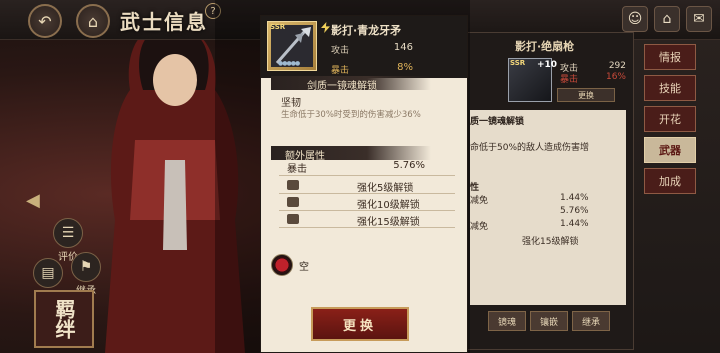  Describe the element at coordinates (86, 267) in the screenshot. I see `inherit-icon: ⚑` at that location.